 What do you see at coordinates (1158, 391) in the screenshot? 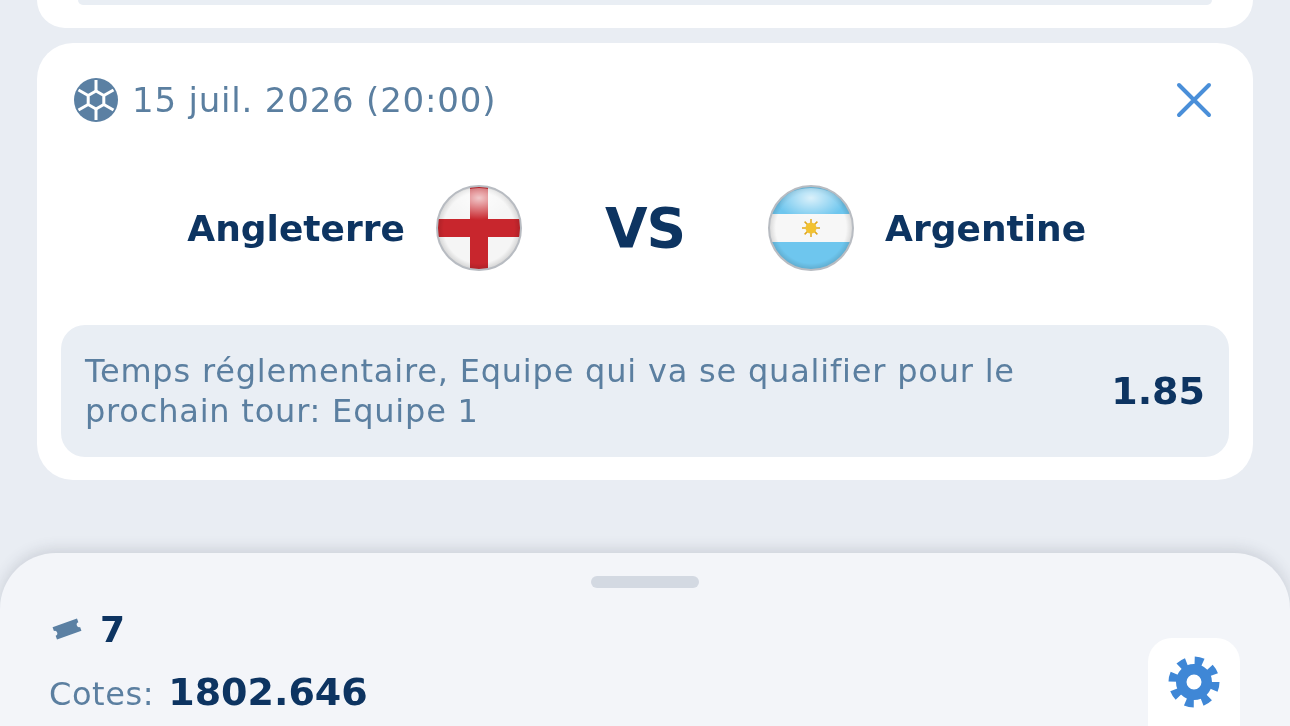
I see `selection-odds: 1.85` at bounding box center [1158, 391].